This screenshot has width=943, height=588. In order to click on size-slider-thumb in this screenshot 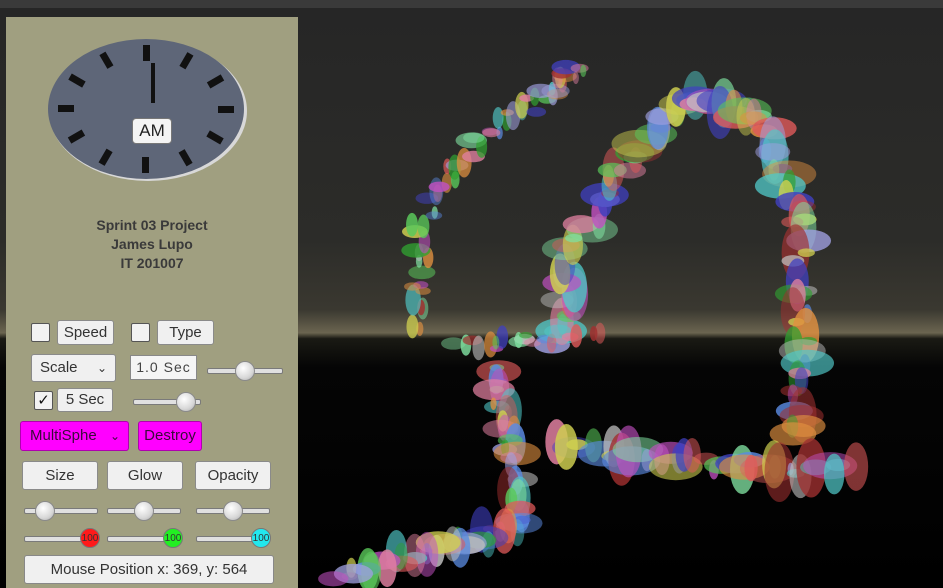, I will do `click(44, 511)`.